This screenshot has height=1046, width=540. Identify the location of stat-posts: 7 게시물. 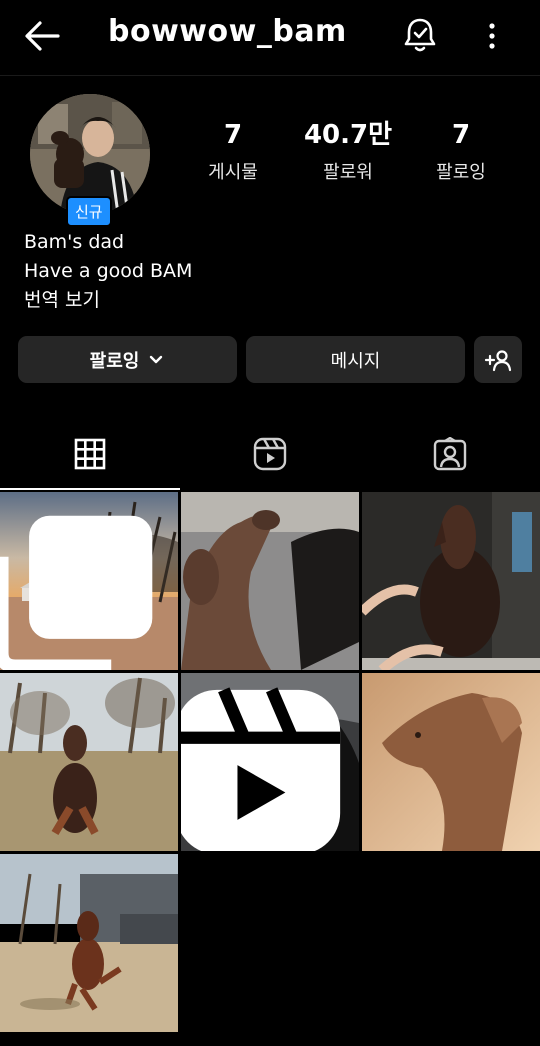
(233, 152).